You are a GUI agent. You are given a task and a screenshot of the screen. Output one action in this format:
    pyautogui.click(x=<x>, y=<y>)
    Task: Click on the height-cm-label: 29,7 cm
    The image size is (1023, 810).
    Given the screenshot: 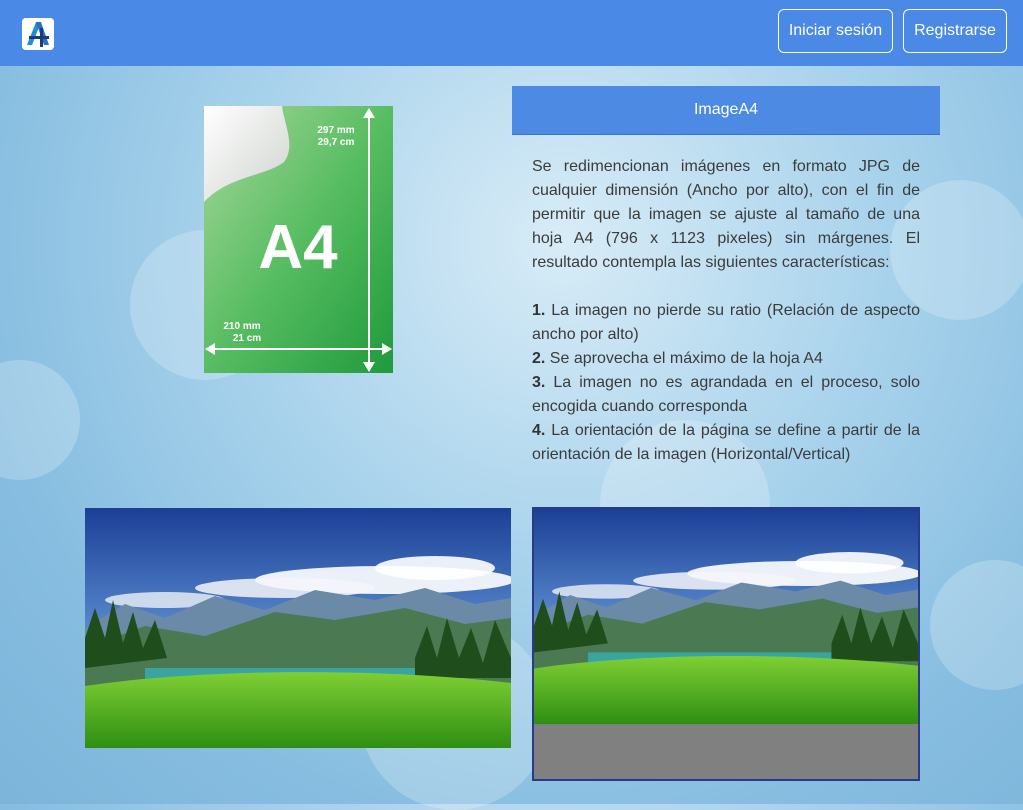 What is the action you would take?
    pyautogui.click(x=336, y=142)
    